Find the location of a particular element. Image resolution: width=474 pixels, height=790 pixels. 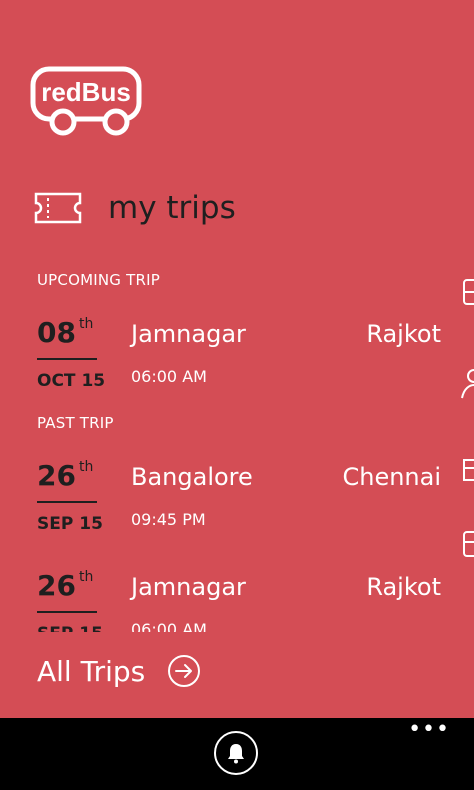

logo-text: redBus is located at coordinates (86, 92).